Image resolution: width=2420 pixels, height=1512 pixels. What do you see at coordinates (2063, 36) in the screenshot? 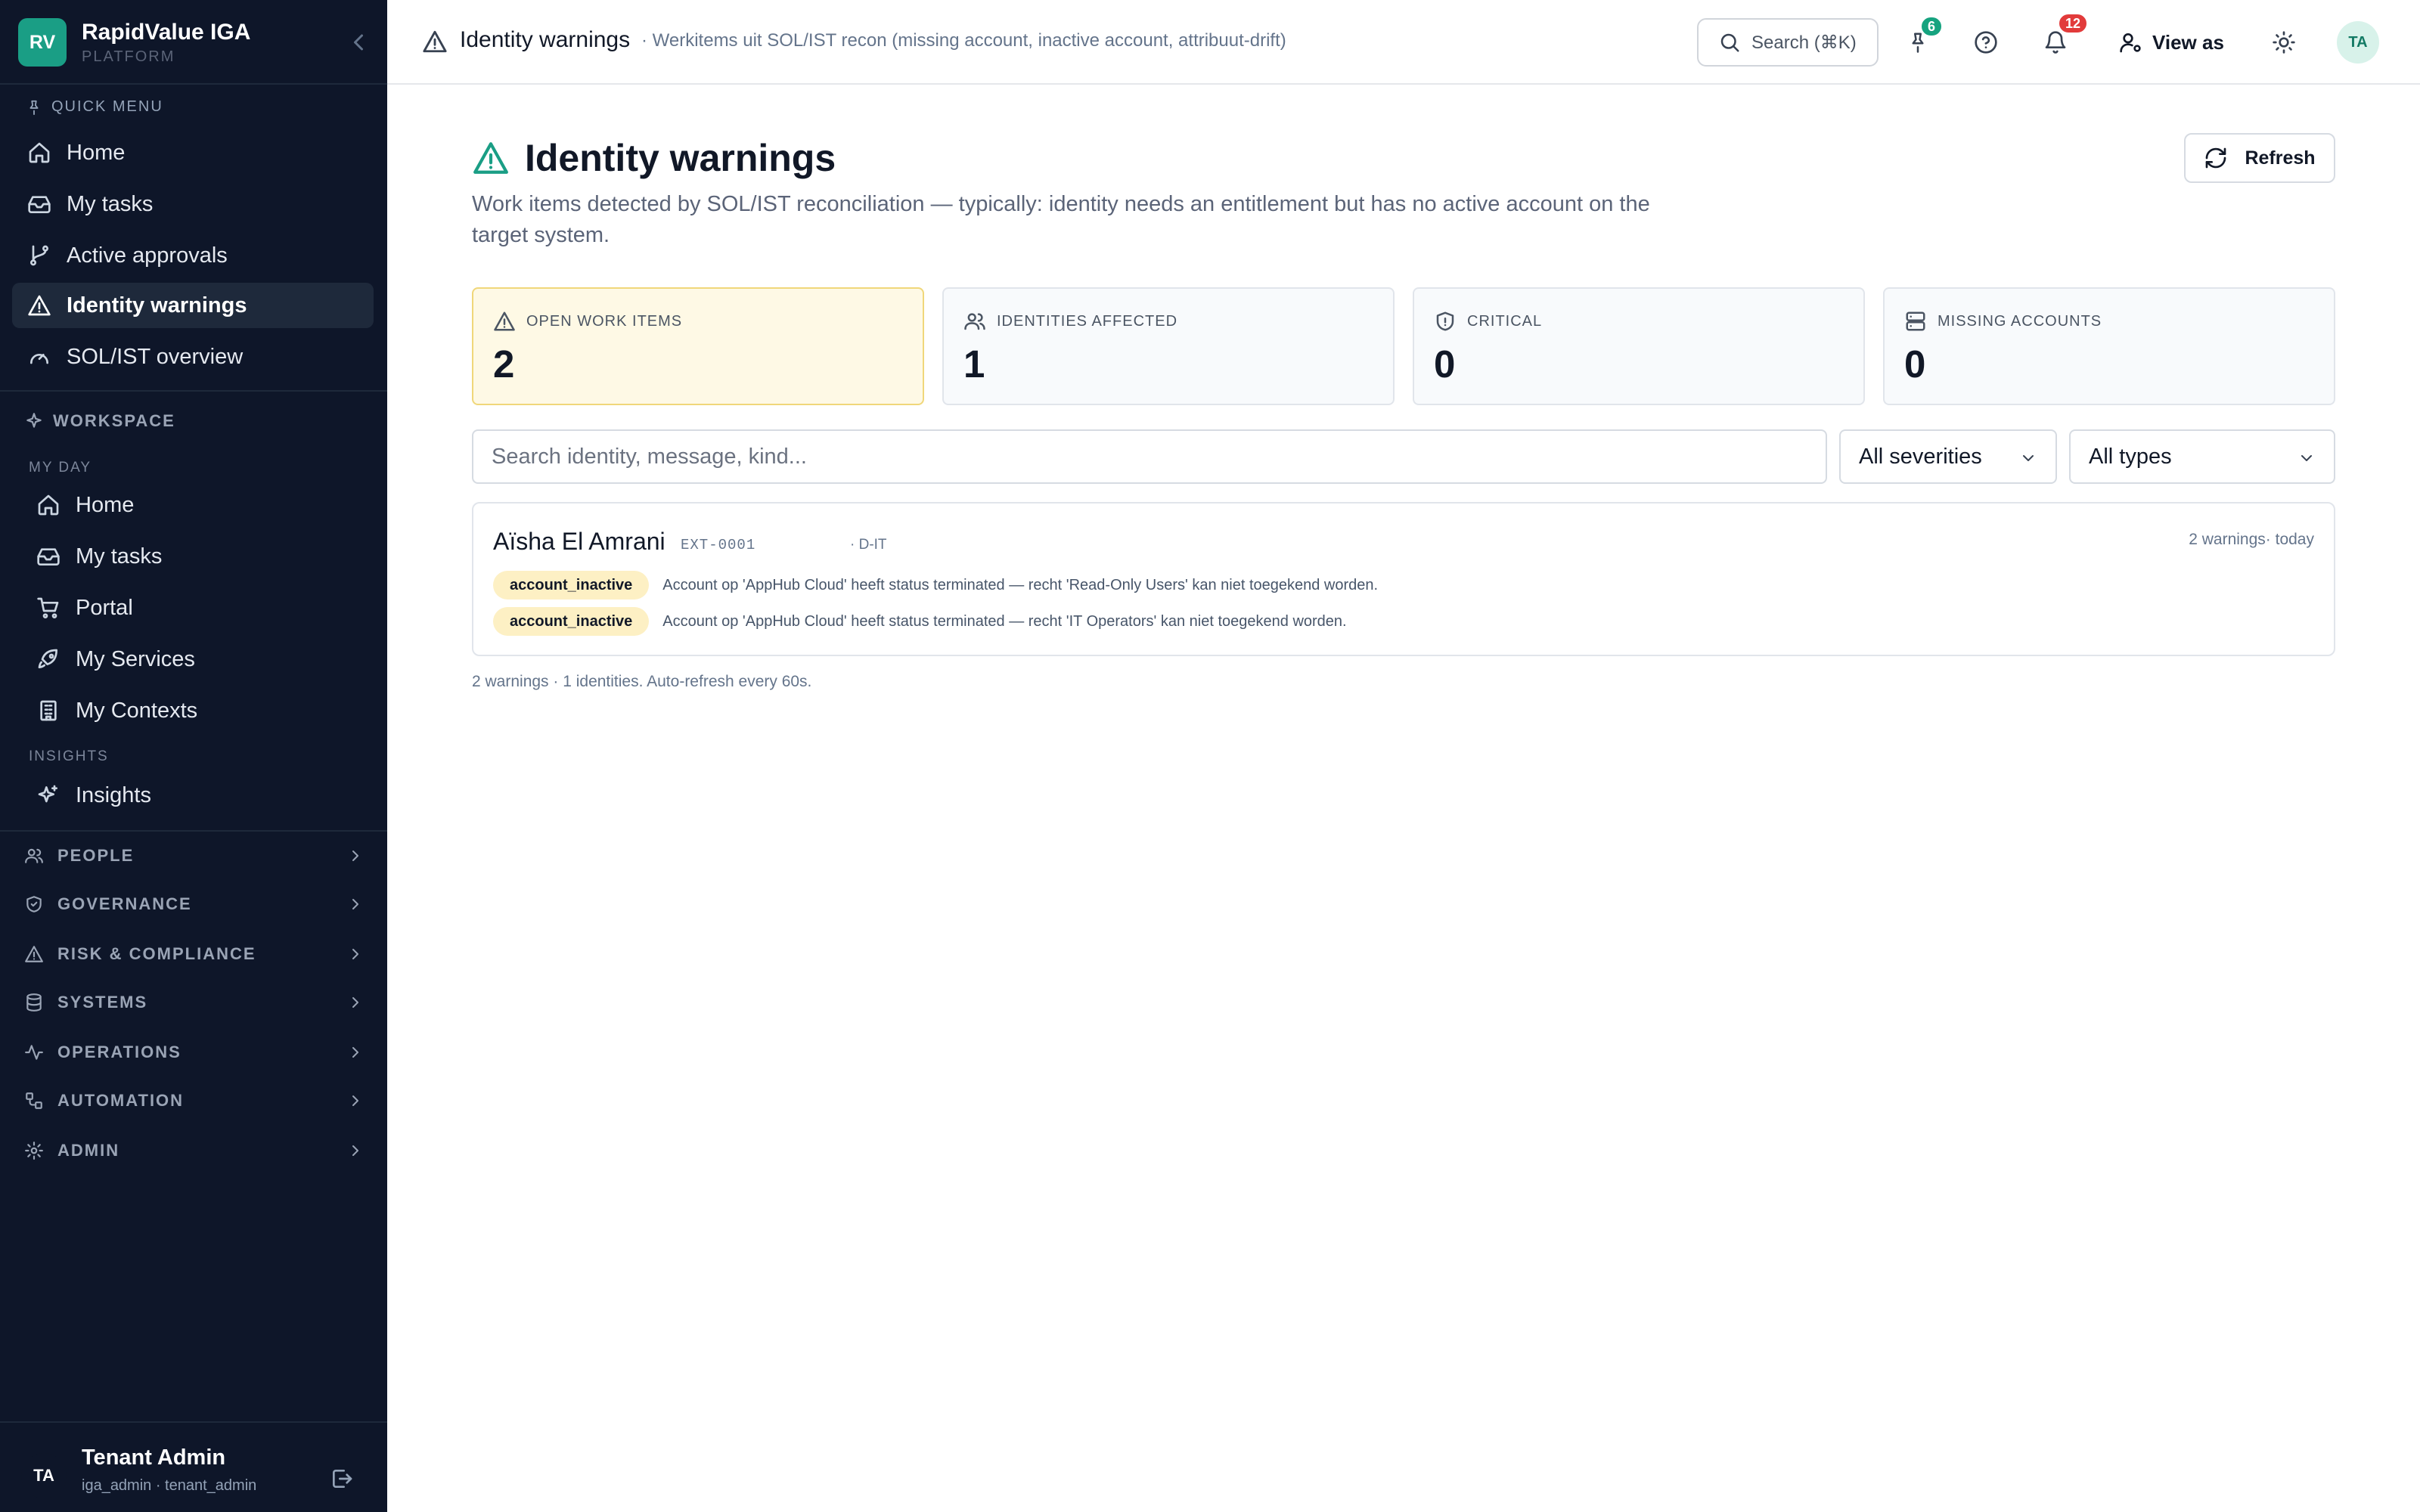
I see `notifications-button: 12` at bounding box center [2063, 36].